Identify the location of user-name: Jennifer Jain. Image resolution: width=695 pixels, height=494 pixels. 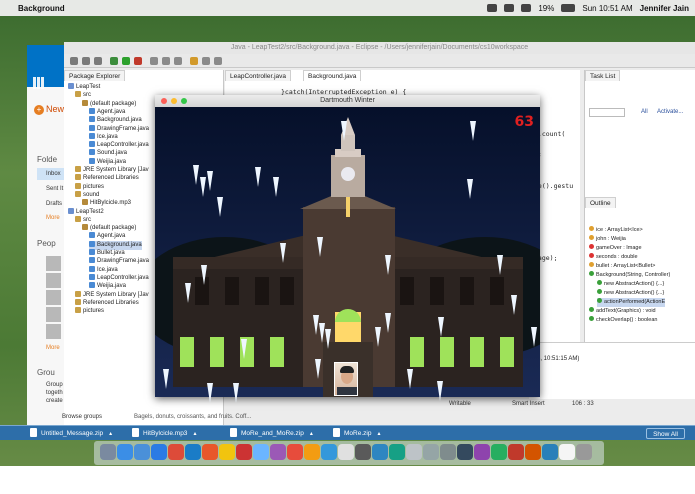
(664, 8).